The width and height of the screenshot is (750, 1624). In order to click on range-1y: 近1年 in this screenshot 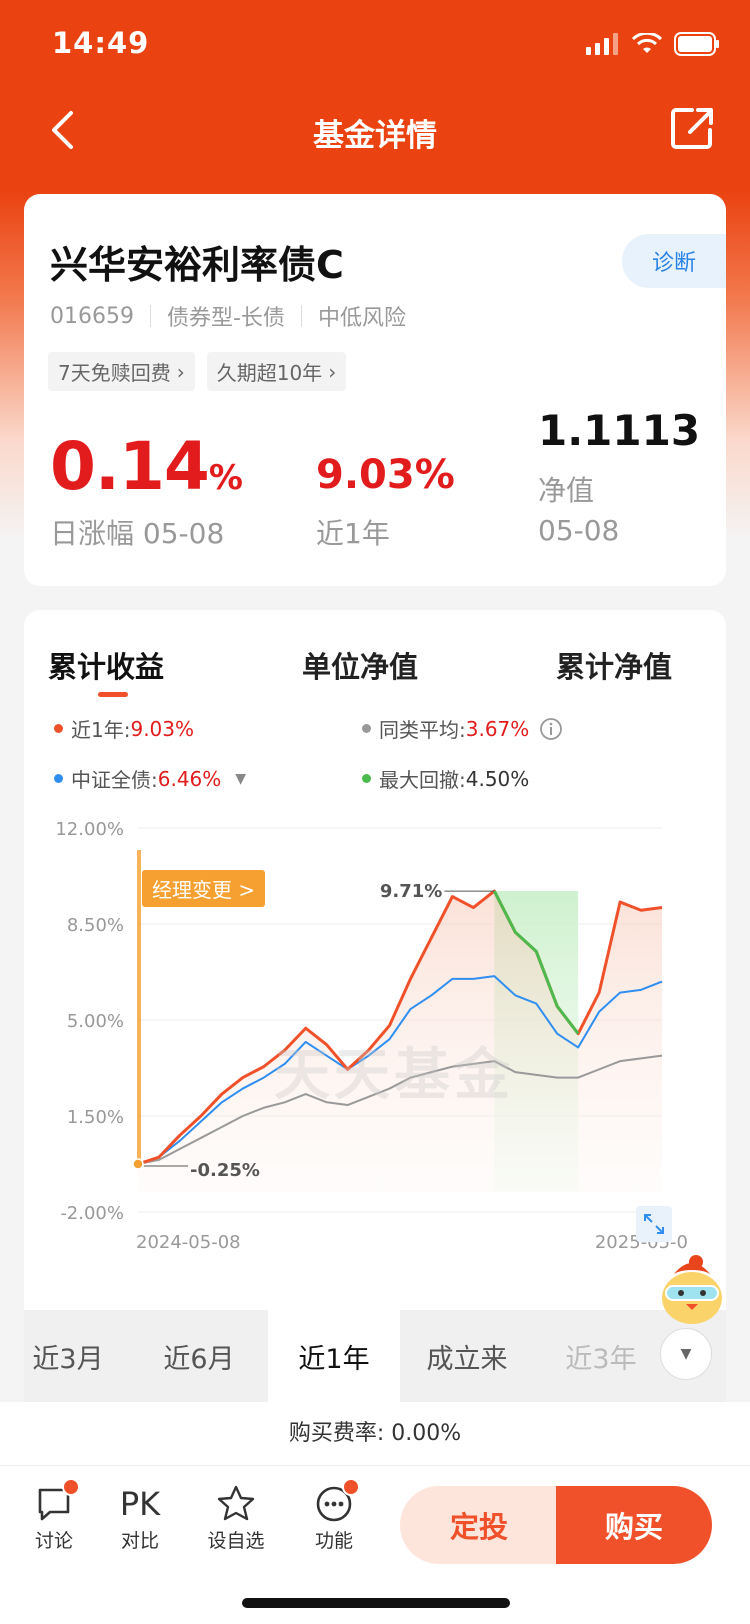, I will do `click(334, 1356)`.